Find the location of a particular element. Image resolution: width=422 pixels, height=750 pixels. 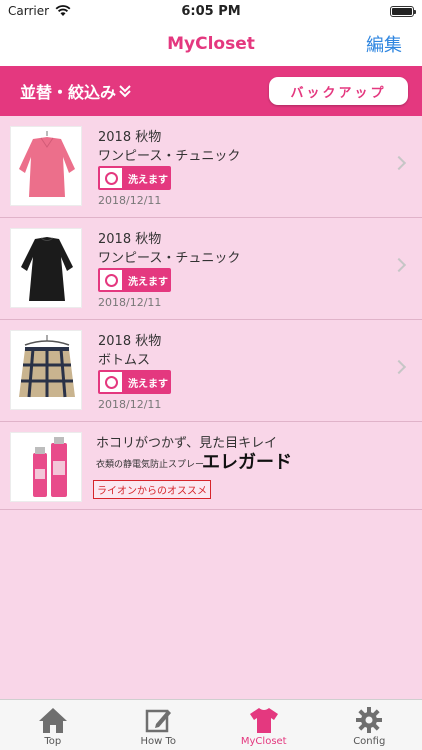

pink-tunic-image is located at coordinates (47, 164).